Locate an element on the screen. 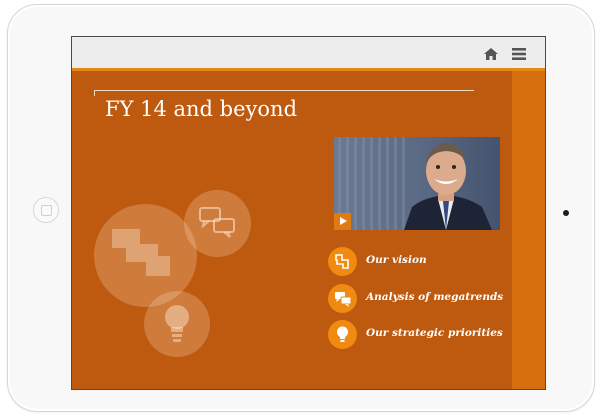  video-player is located at coordinates (417, 183).